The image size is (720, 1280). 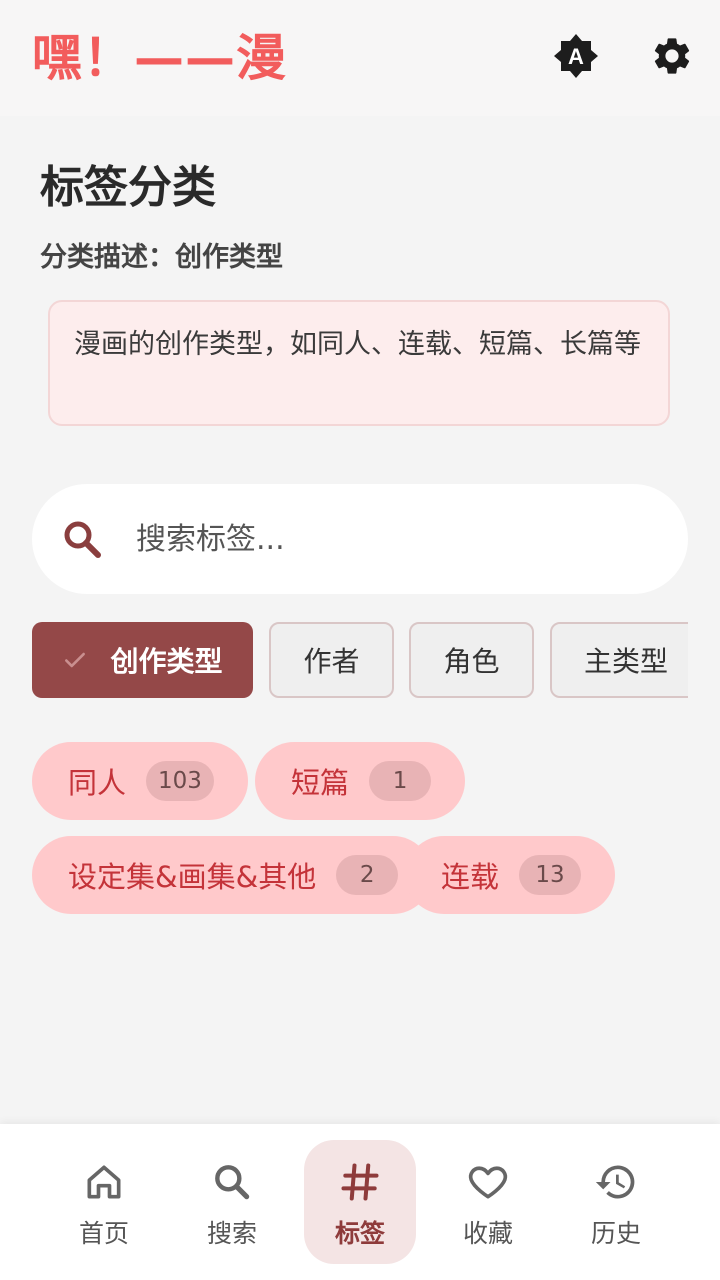 I want to click on tag-count-badge: 13, so click(x=550, y=875).